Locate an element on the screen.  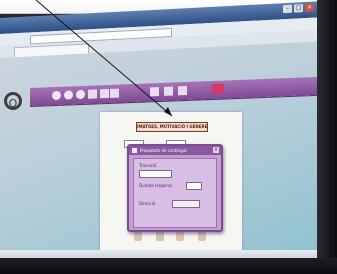
dialog-header: Propietats de contingut × is located at coordinates (175, 150).